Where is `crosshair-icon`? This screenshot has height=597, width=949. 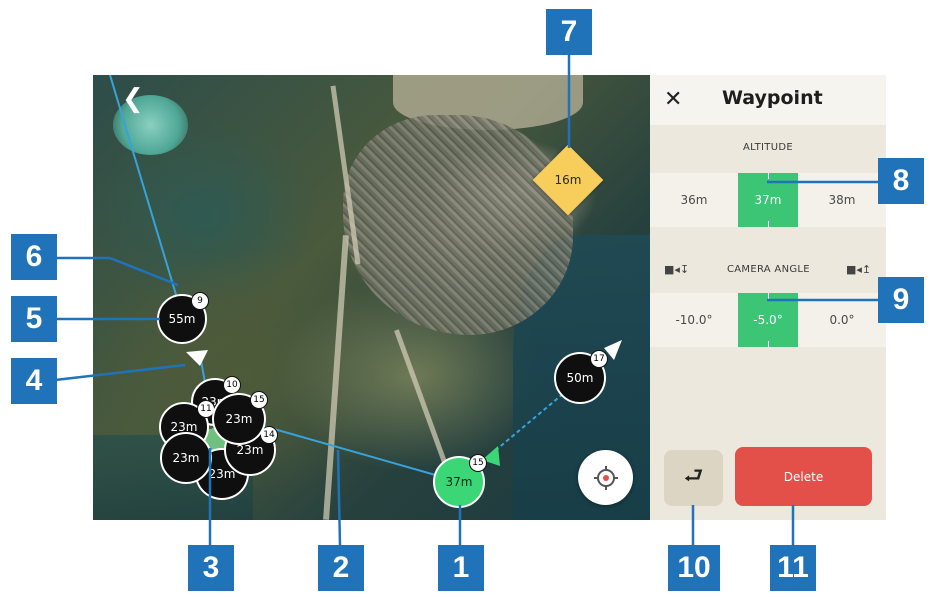
crosshair-icon is located at coordinates (605, 477).